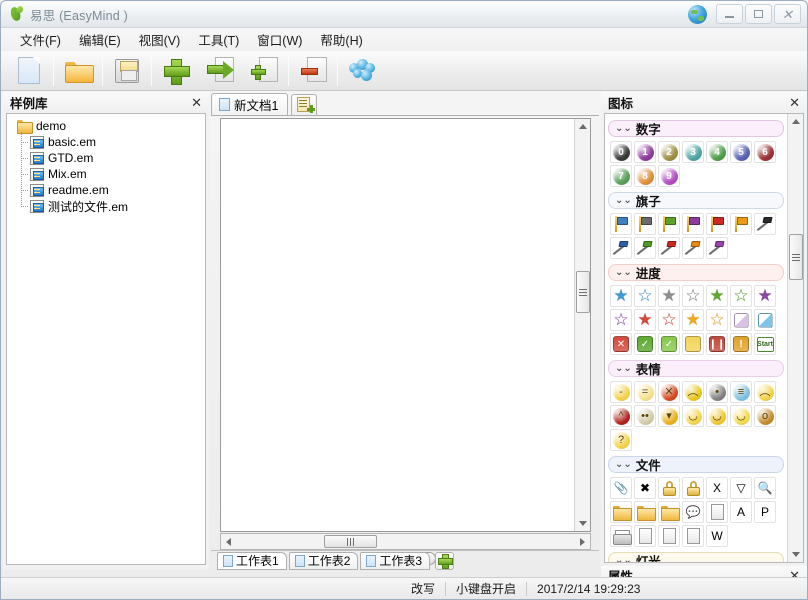 Image resolution: width=808 pixels, height=600 pixels. What do you see at coordinates (645, 320) in the screenshot?
I see `star-red-full: ★` at bounding box center [645, 320].